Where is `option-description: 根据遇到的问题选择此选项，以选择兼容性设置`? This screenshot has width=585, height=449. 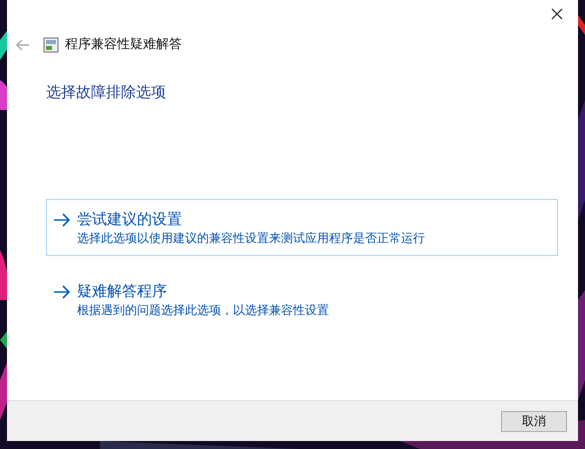 option-description: 根据遇到的问题选择此选项，以选择兼容性设置 is located at coordinates (203, 310).